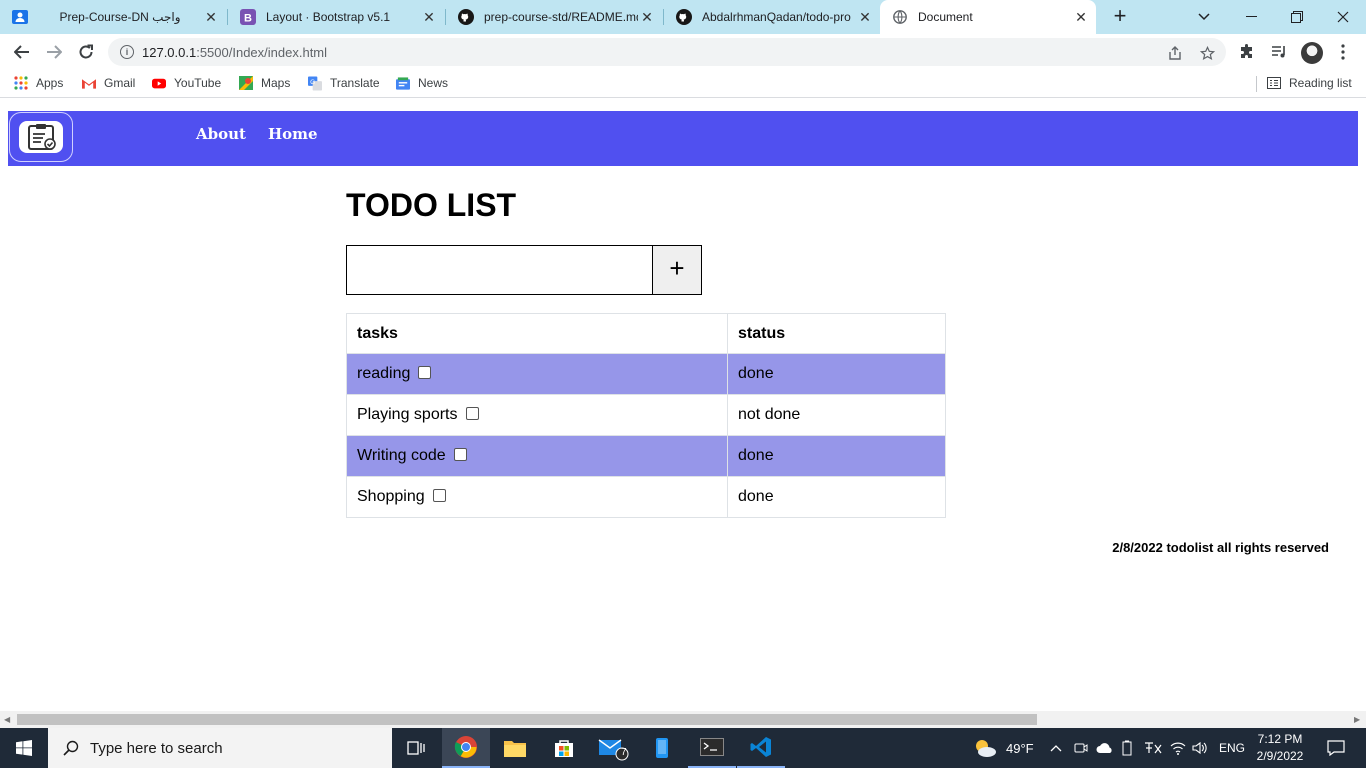 The width and height of the screenshot is (1366, 768). I want to click on extensions-icon, so click(1247, 52).